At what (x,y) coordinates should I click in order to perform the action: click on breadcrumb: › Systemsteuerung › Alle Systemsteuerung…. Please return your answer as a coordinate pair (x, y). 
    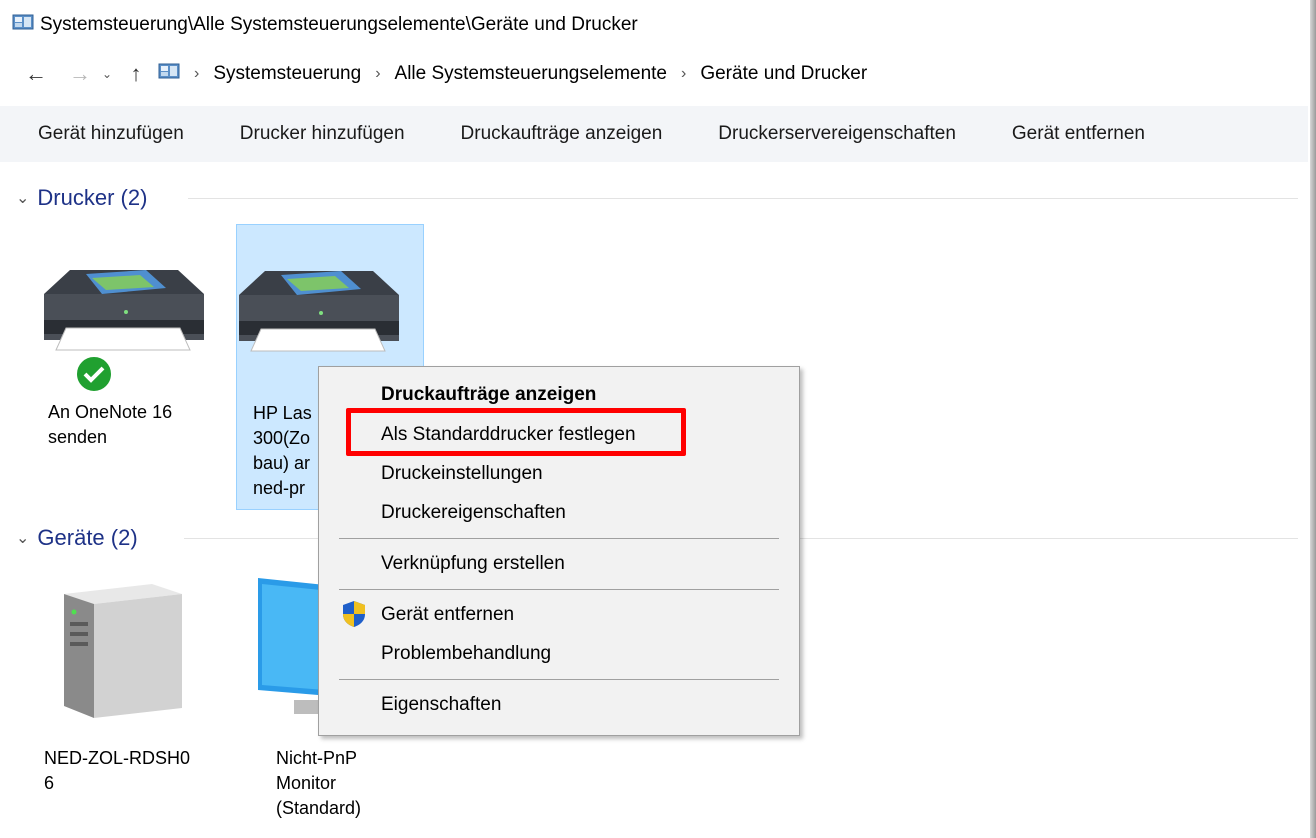
    Looking at the image, I should click on (512, 74).